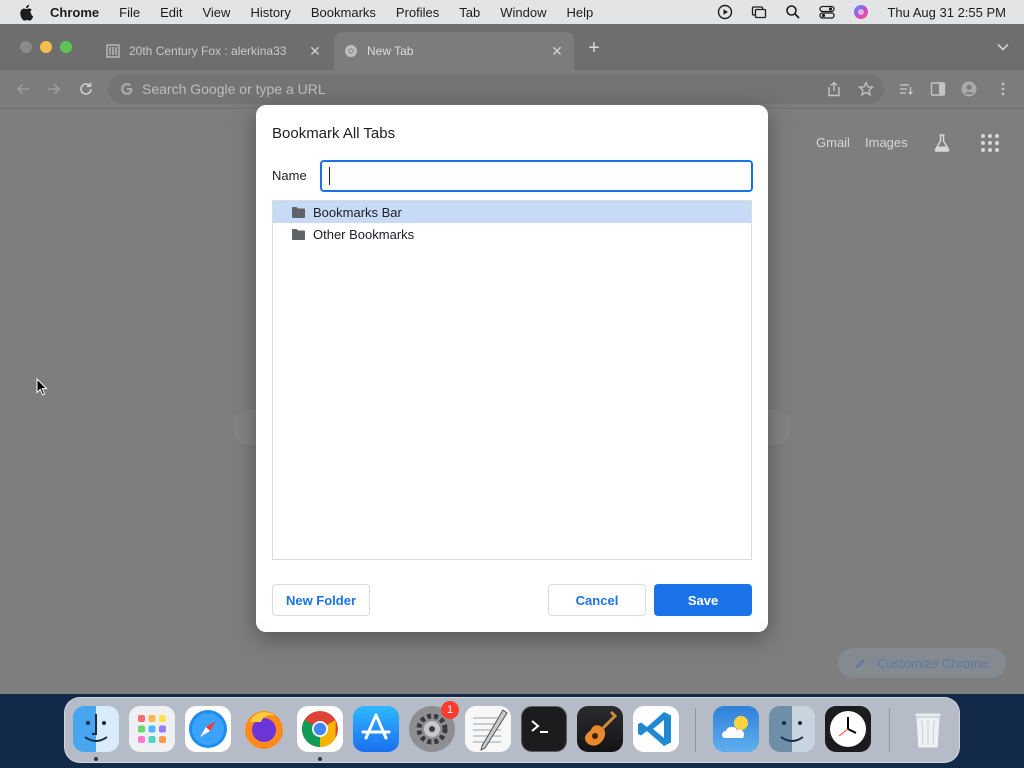 Image resolution: width=1024 pixels, height=768 pixels. Describe the element at coordinates (27, 12) in the screenshot. I see `apple-icon` at that location.